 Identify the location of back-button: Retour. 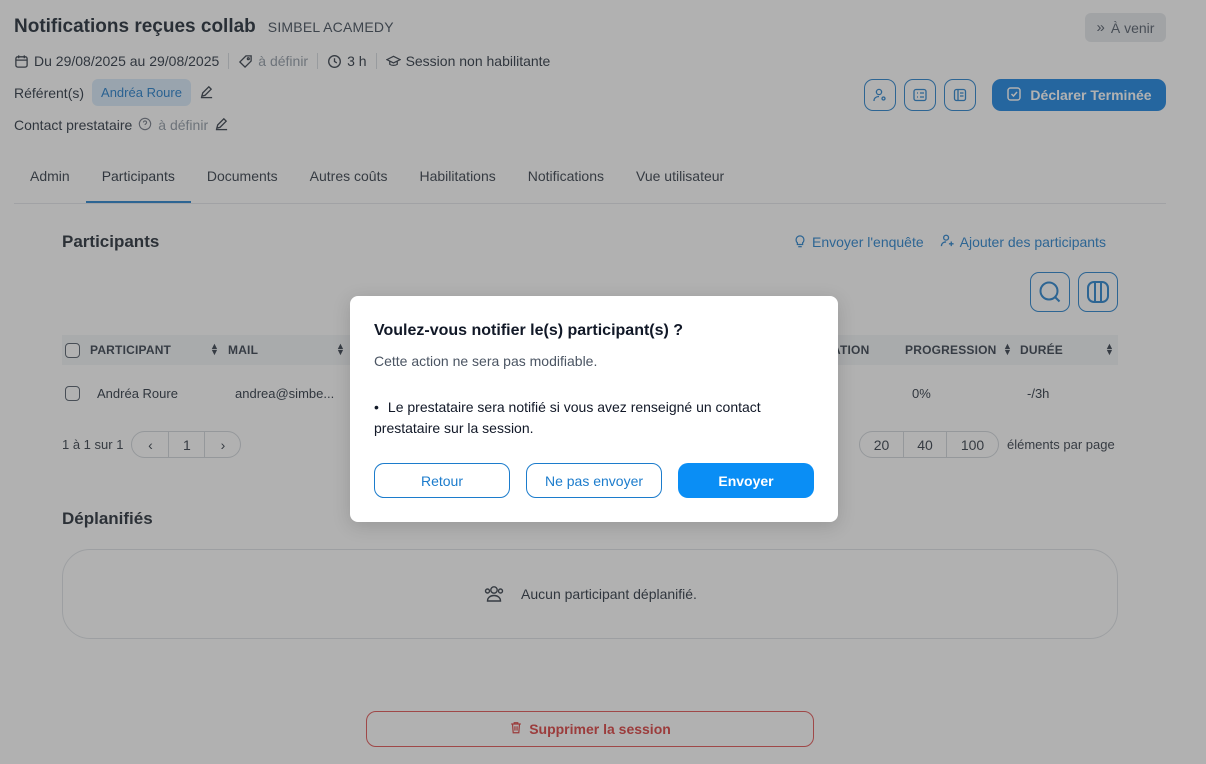
(442, 480).